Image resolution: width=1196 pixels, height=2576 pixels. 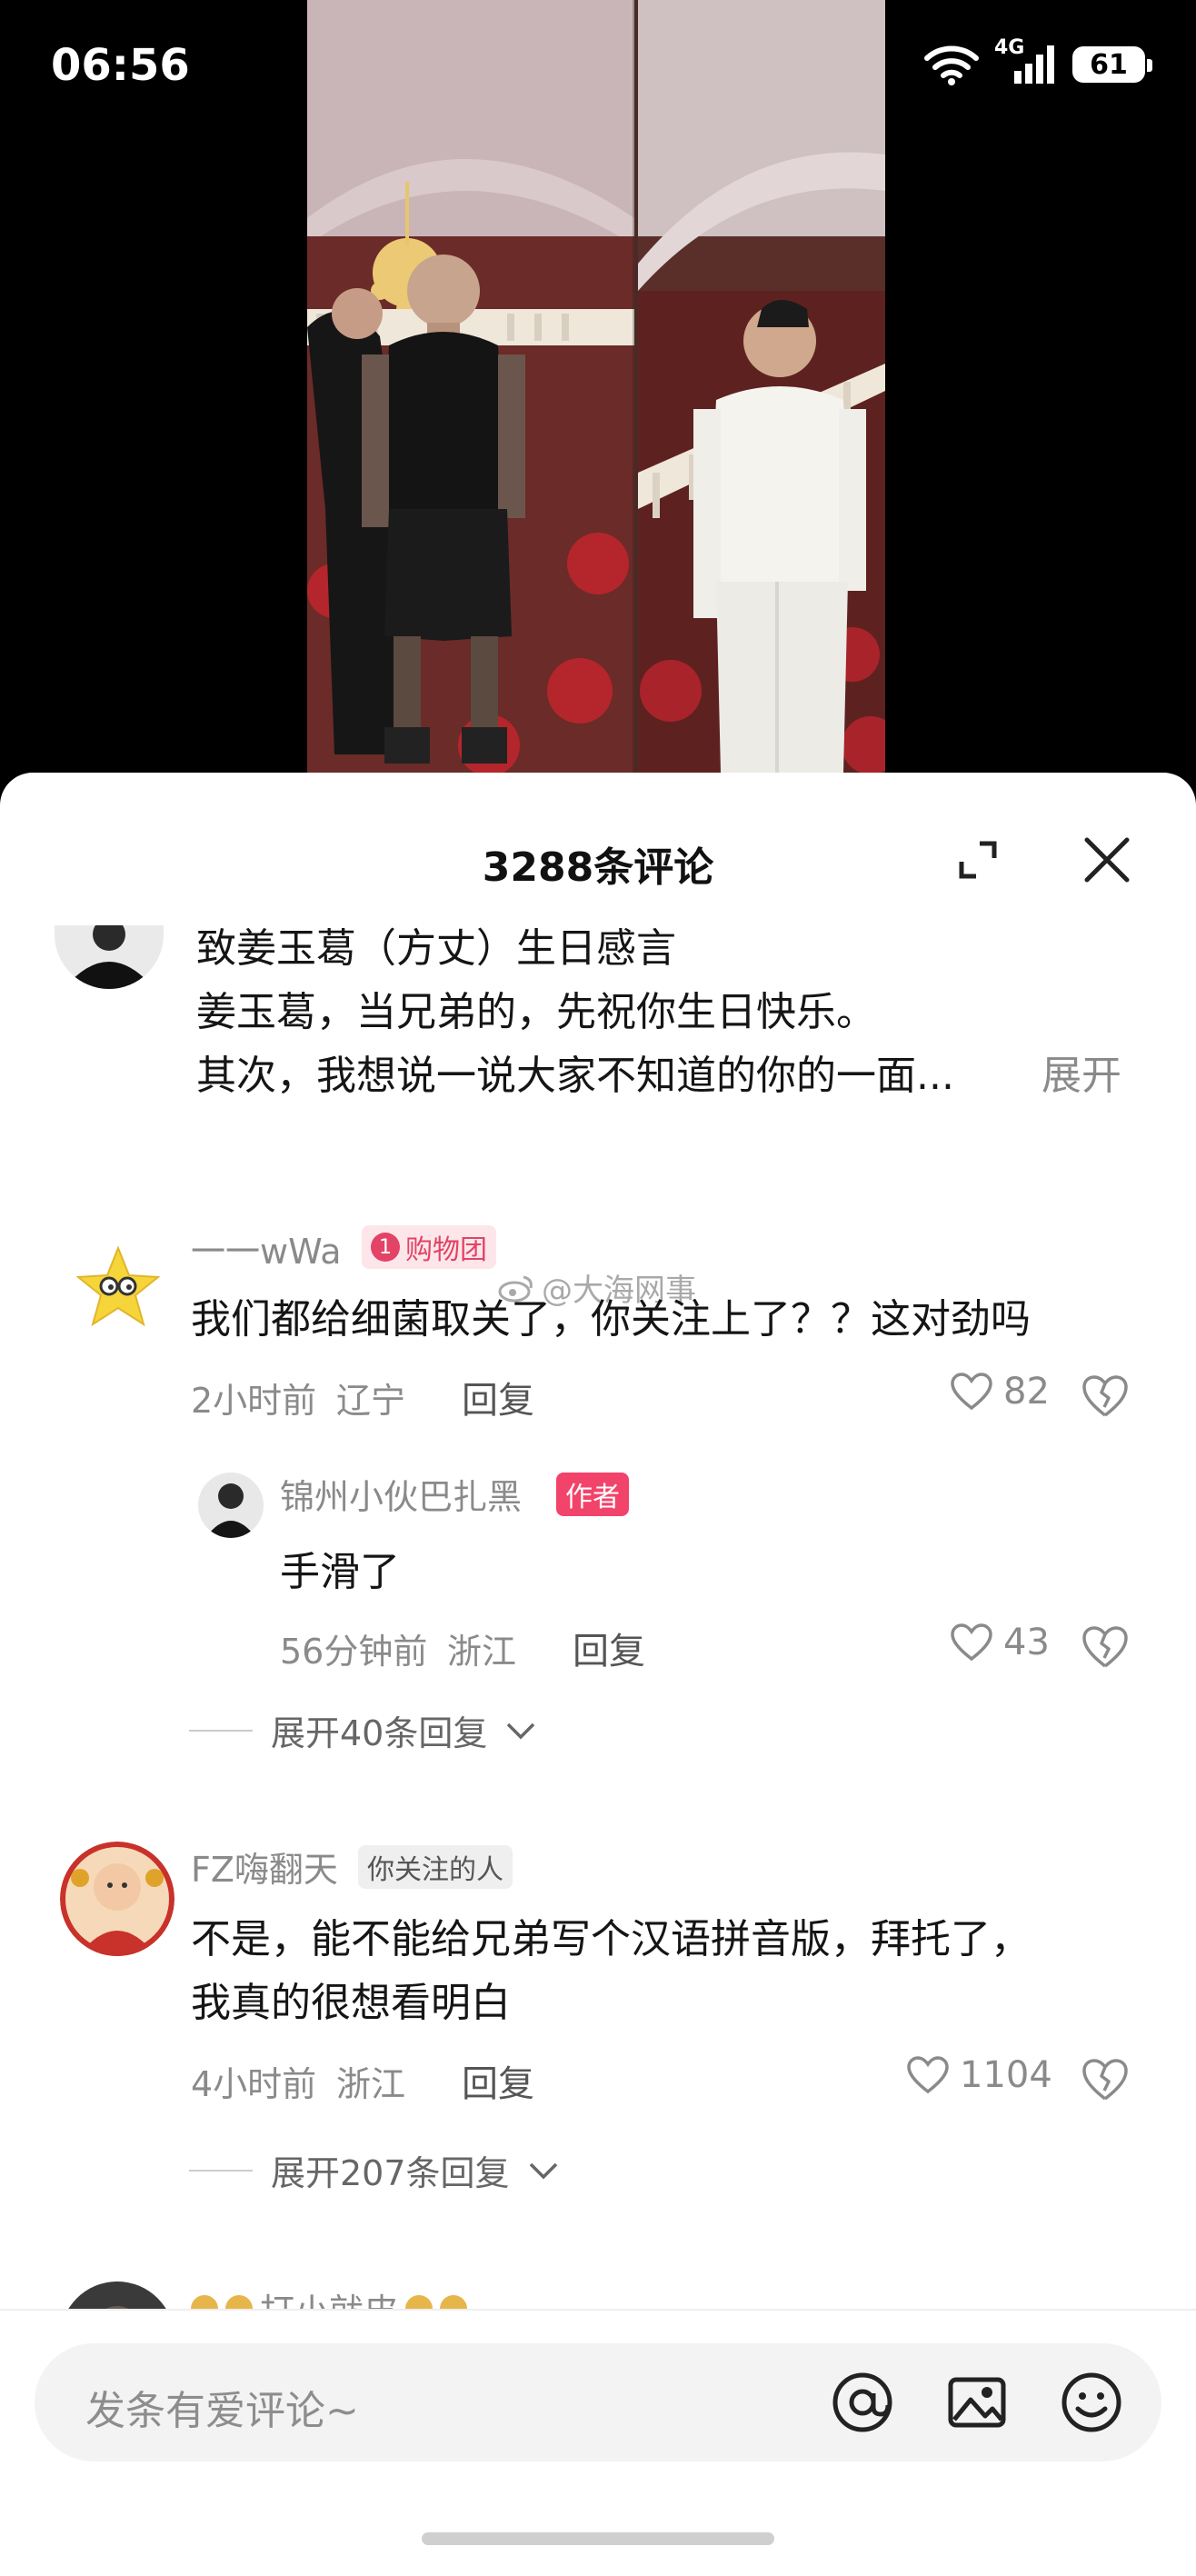 I want to click on signal-icon: 4G, so click(x=1026, y=60).